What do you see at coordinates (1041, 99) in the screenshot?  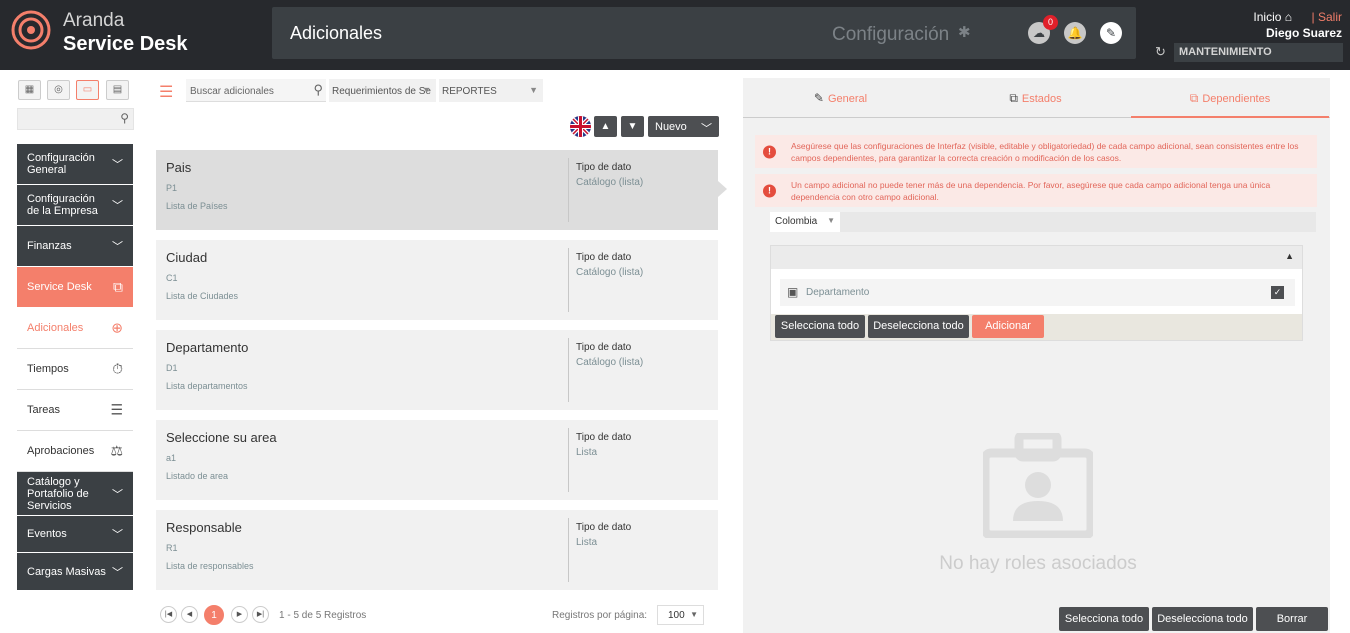 I see `tab-label: Estados` at bounding box center [1041, 99].